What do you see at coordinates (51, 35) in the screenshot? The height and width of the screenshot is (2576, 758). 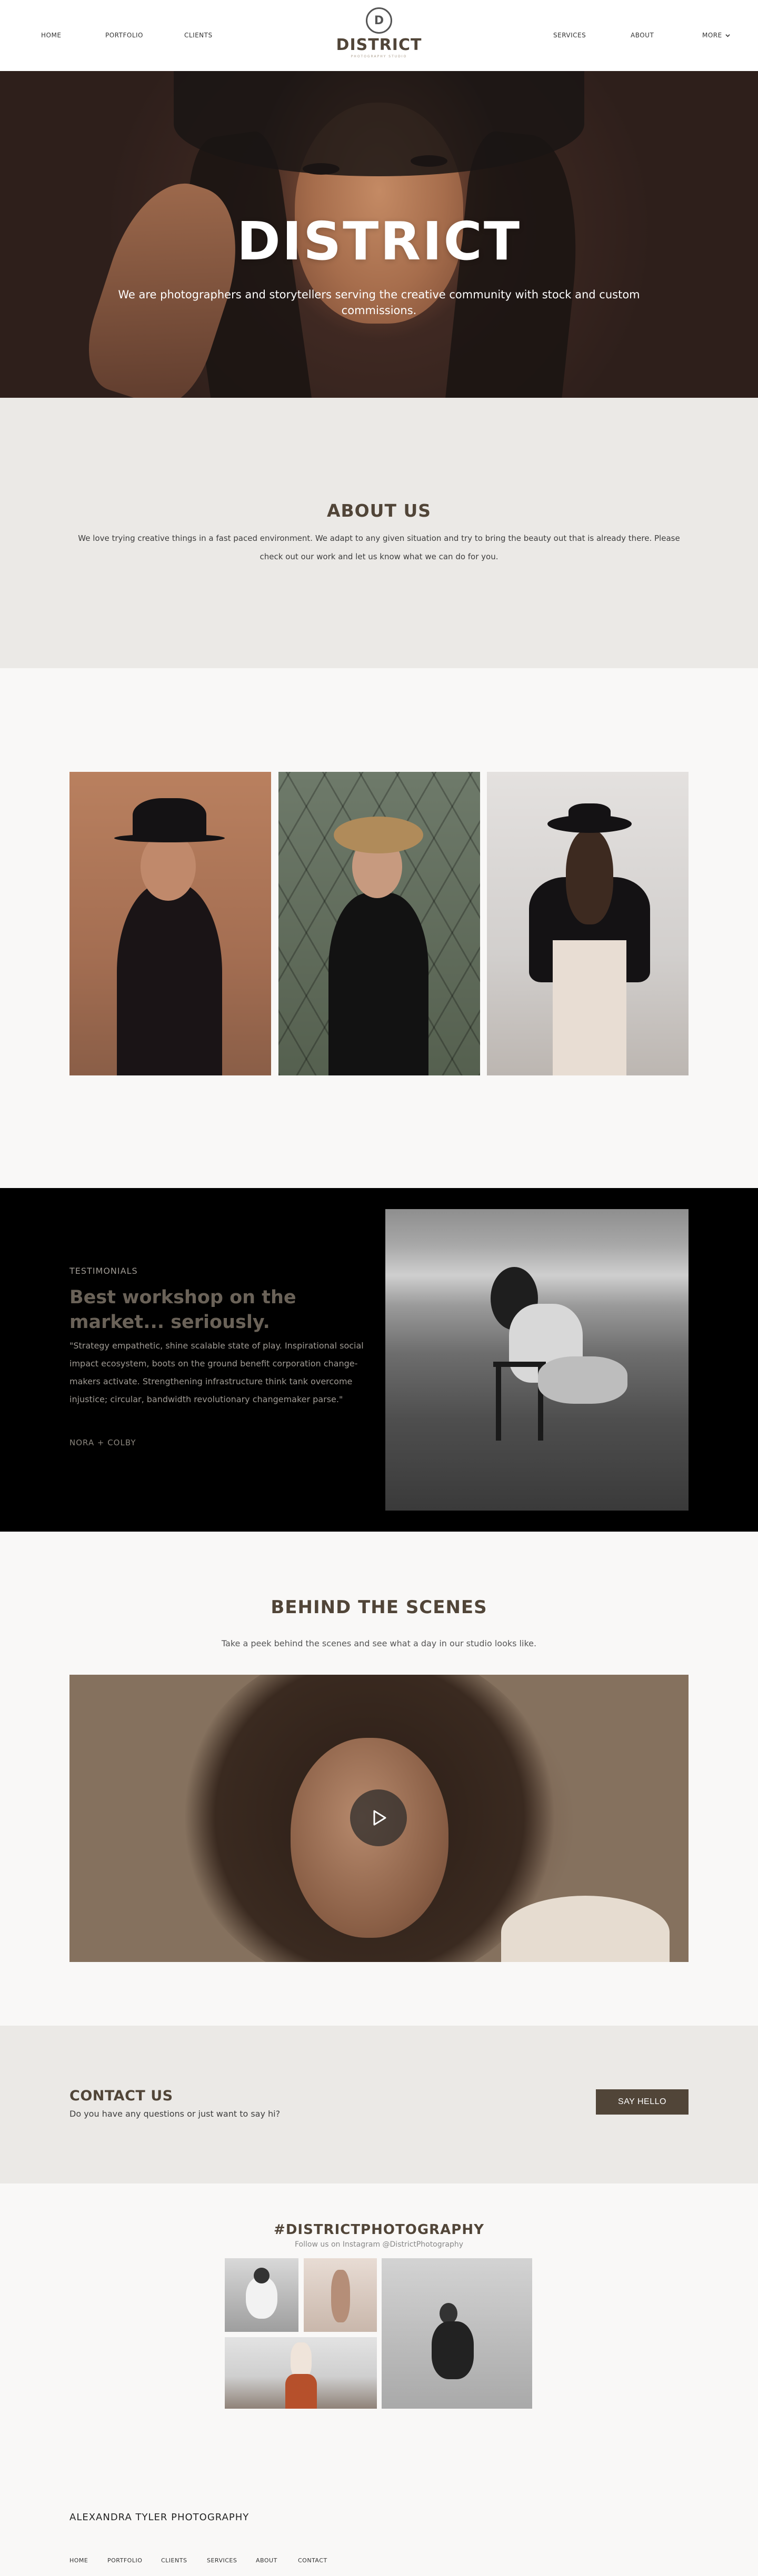 I see `nav-home: HOME` at bounding box center [51, 35].